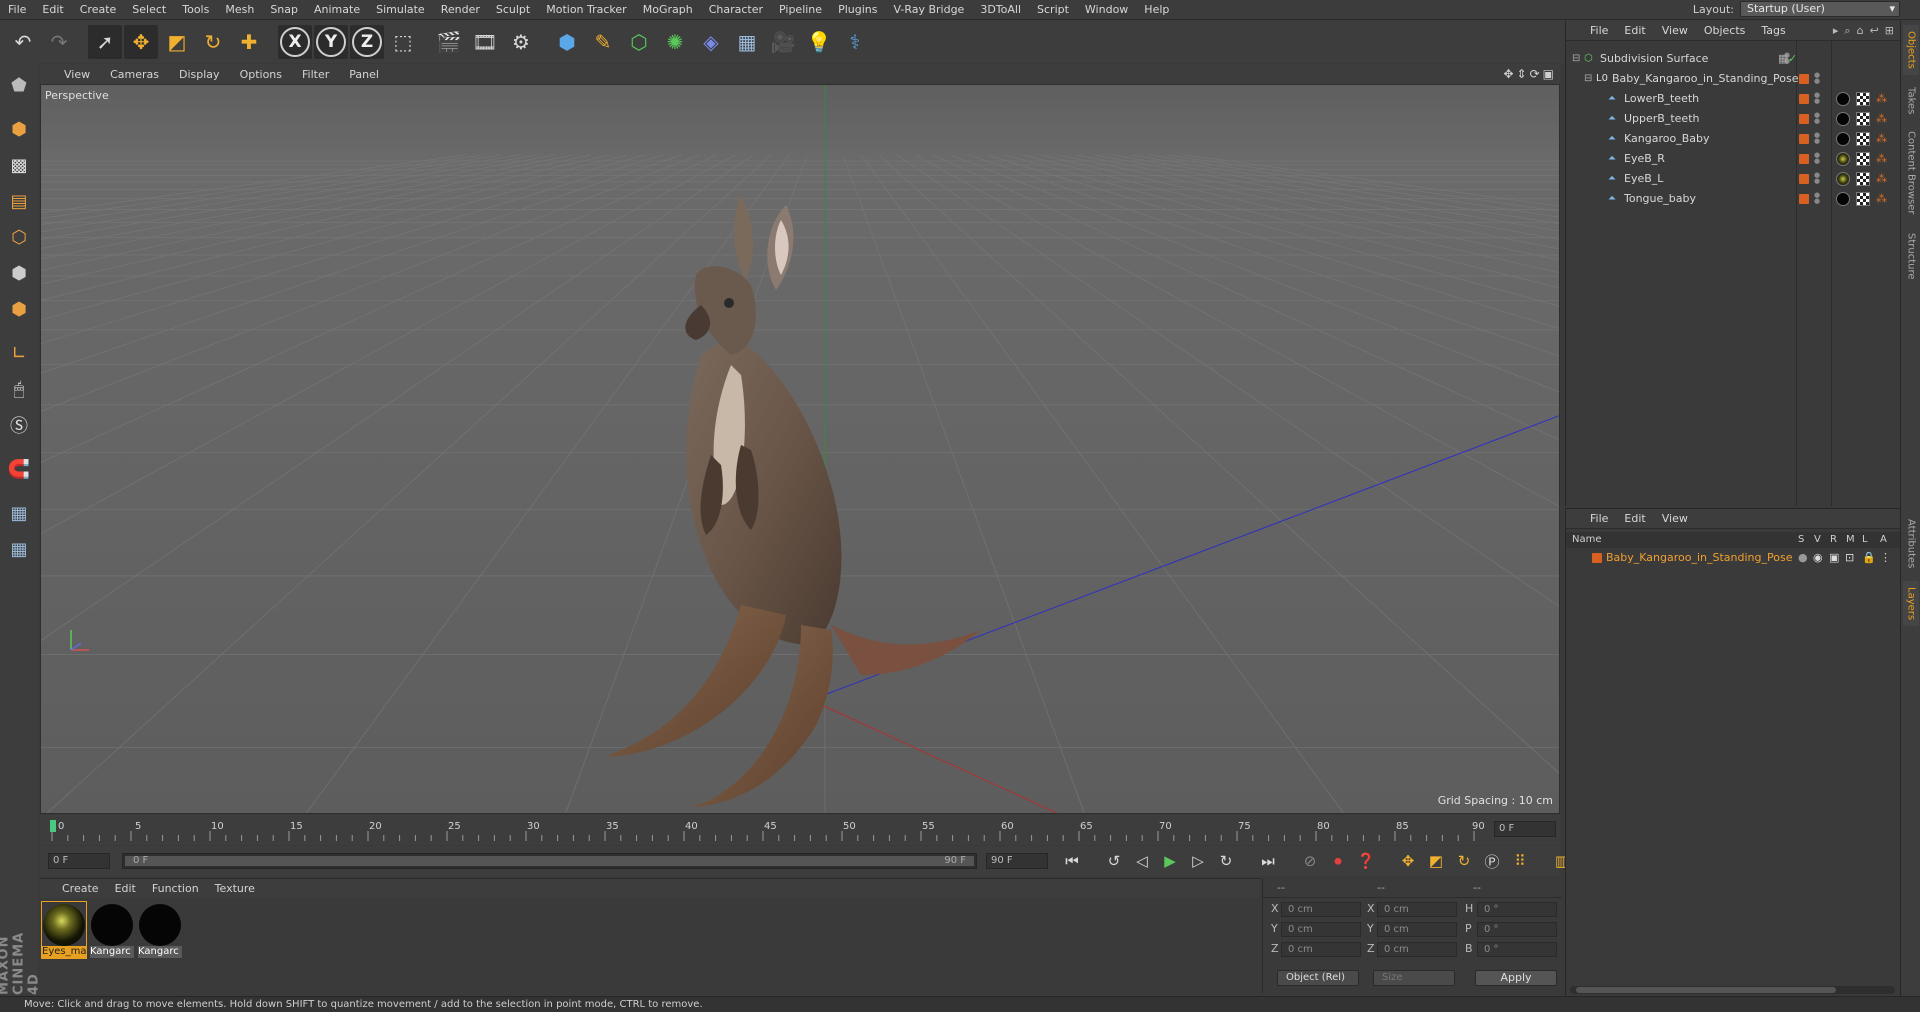 This screenshot has height=1012, width=1920. I want to click on start-frame-field: 0 F, so click(79, 861).